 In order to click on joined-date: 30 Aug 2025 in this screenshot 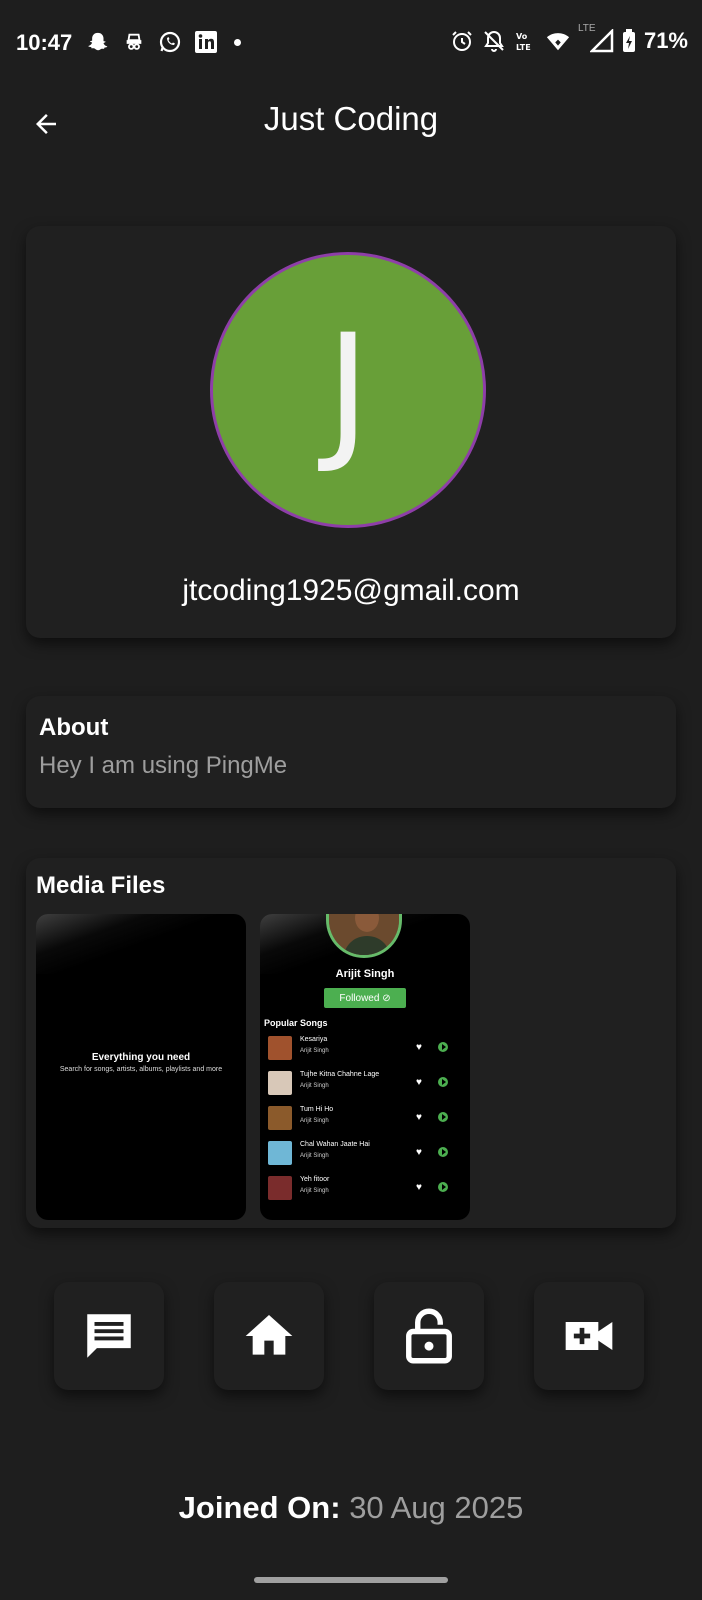, I will do `click(436, 1507)`.